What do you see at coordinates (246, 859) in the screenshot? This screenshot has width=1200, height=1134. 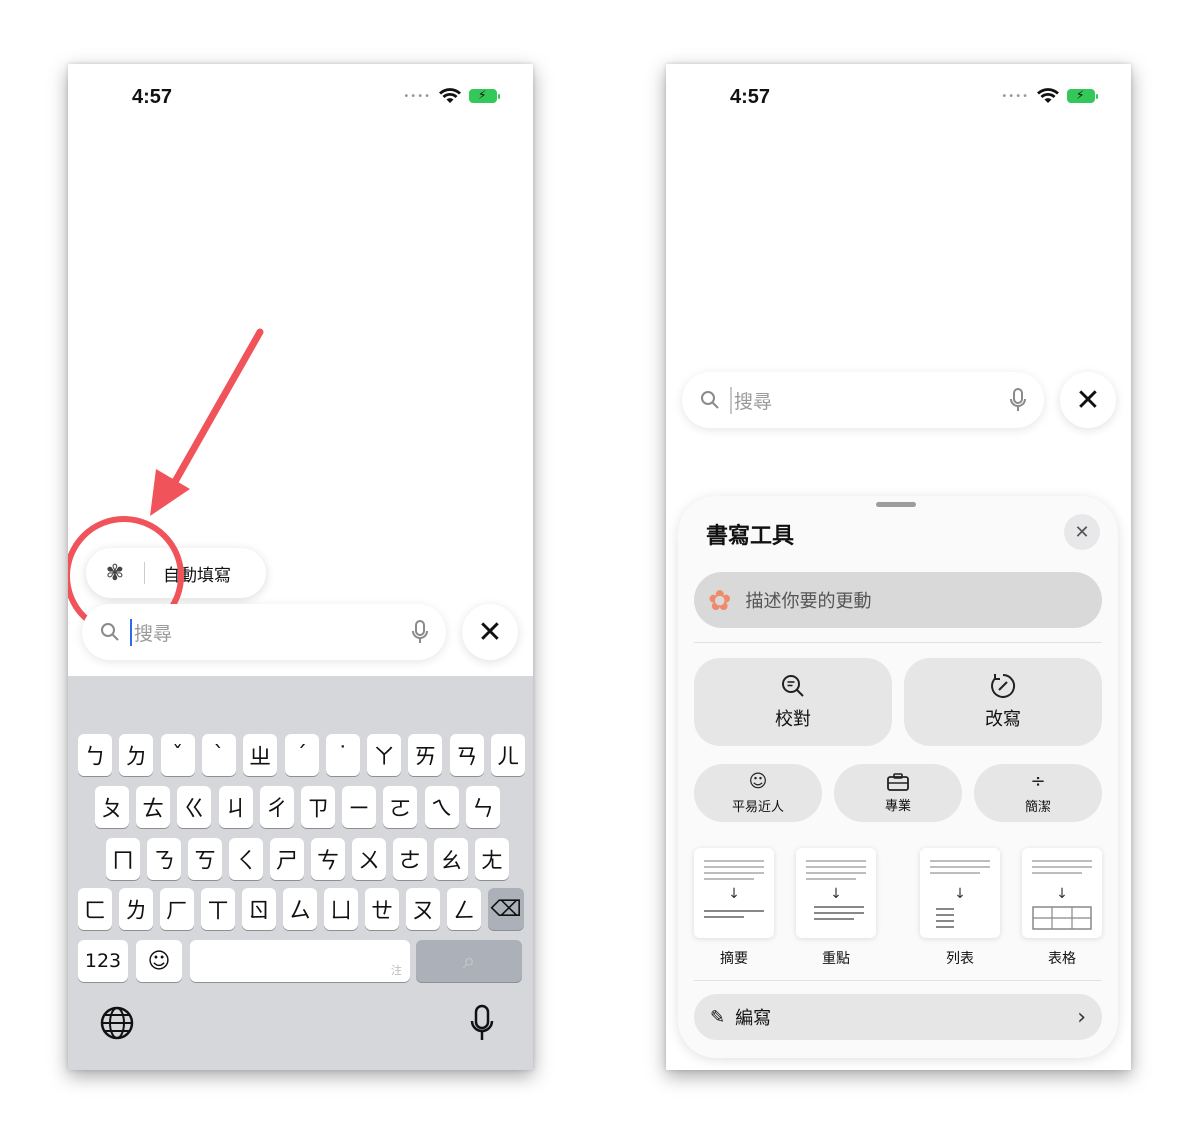 I see `zhuyin-key: ㄑ` at bounding box center [246, 859].